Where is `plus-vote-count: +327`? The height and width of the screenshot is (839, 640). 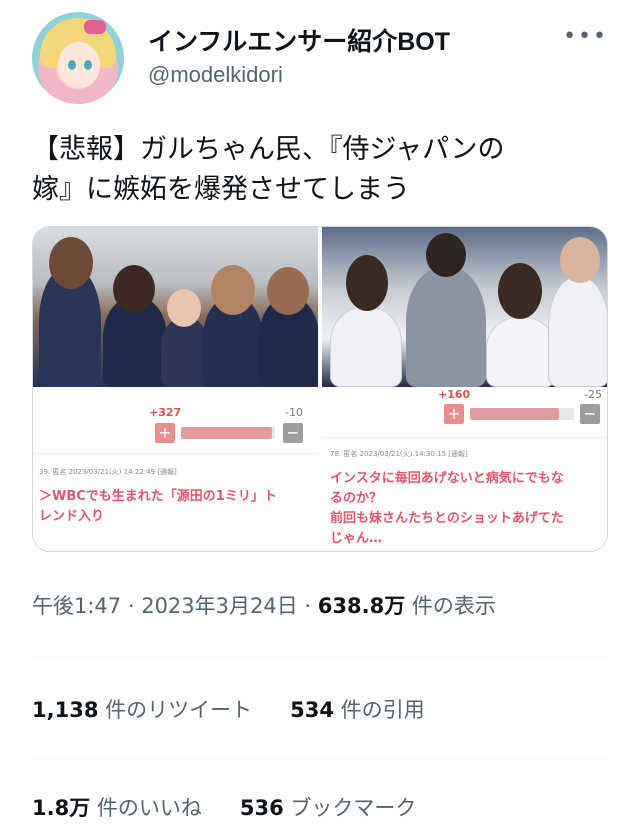 plus-vote-count: +327 is located at coordinates (165, 412).